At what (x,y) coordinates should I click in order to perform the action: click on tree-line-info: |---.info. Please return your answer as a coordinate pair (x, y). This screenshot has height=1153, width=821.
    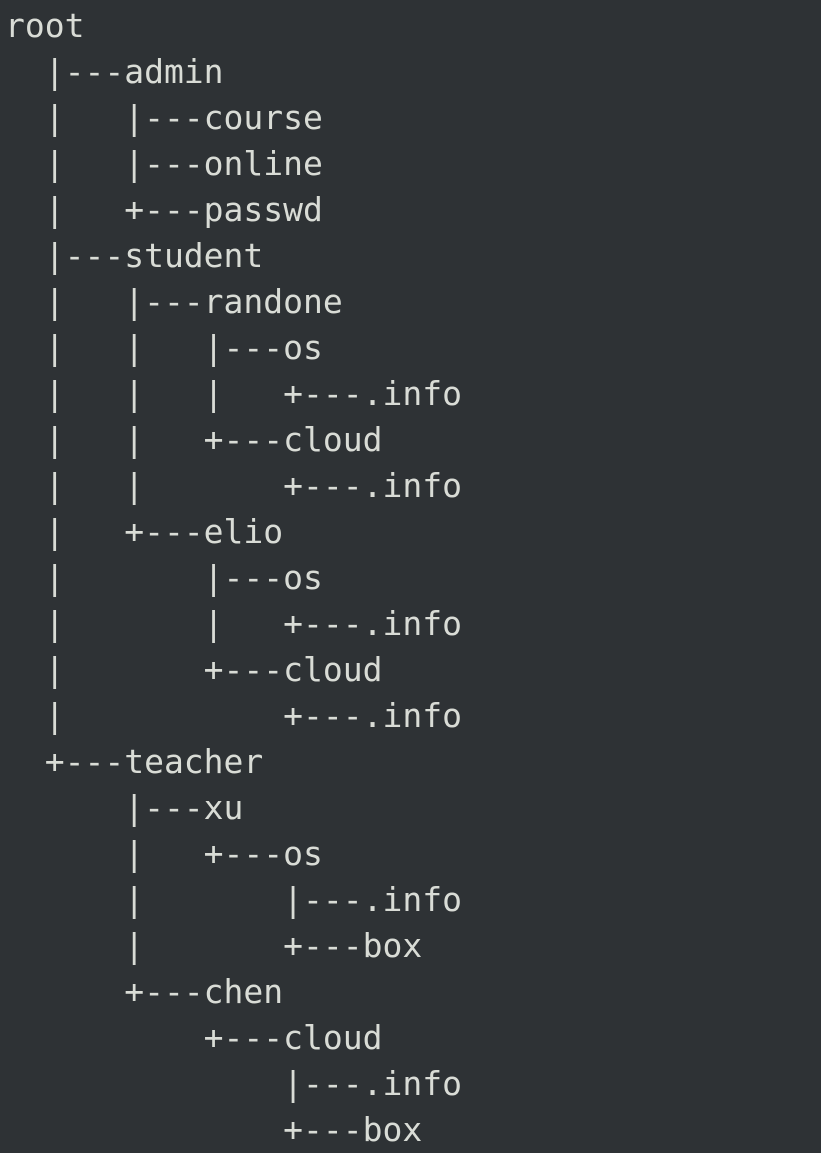
    Looking at the image, I should click on (233, 1083).